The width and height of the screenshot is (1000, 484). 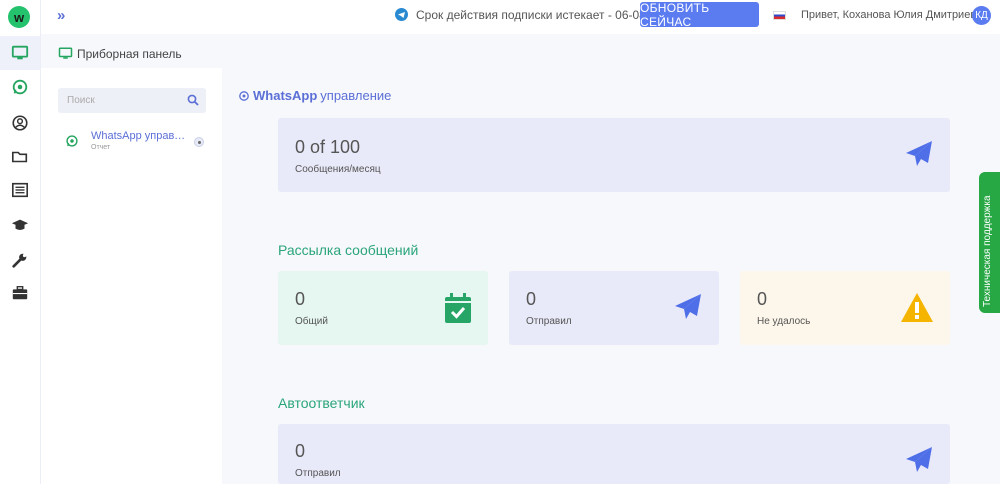 I want to click on courses-rail-item, so click(x=20, y=225).